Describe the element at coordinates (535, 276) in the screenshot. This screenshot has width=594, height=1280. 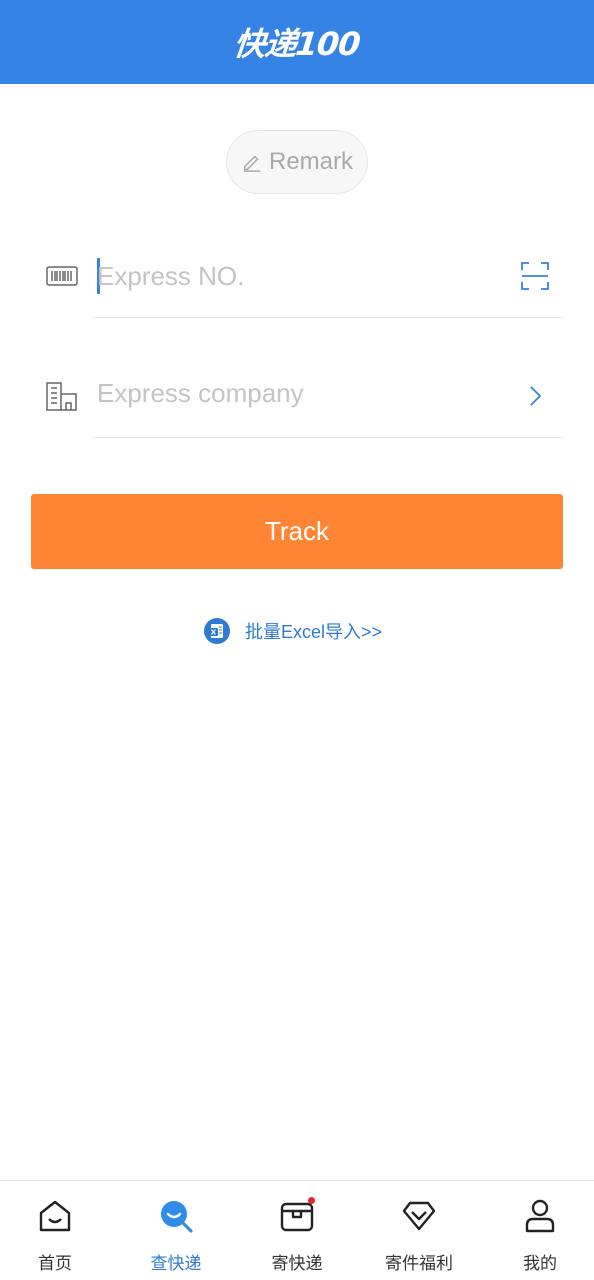
I see `scan-icon` at that location.